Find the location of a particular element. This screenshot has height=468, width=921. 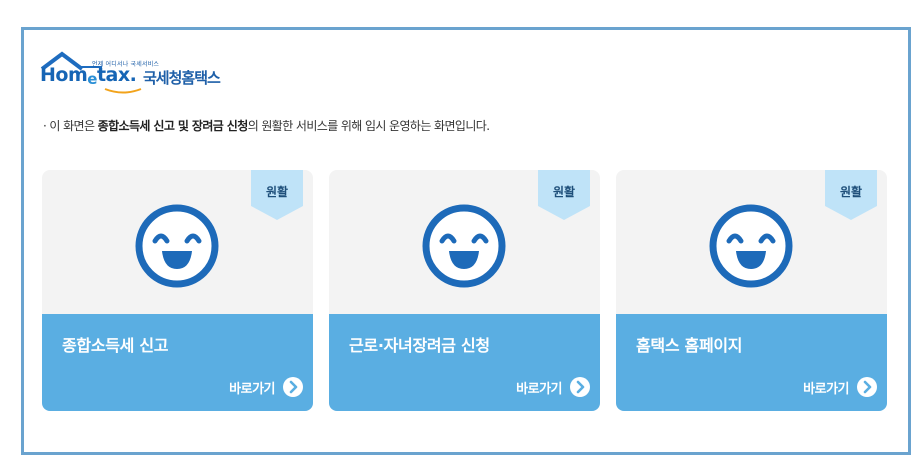

logo-wordmark: Hometax. is located at coordinates (88, 76).